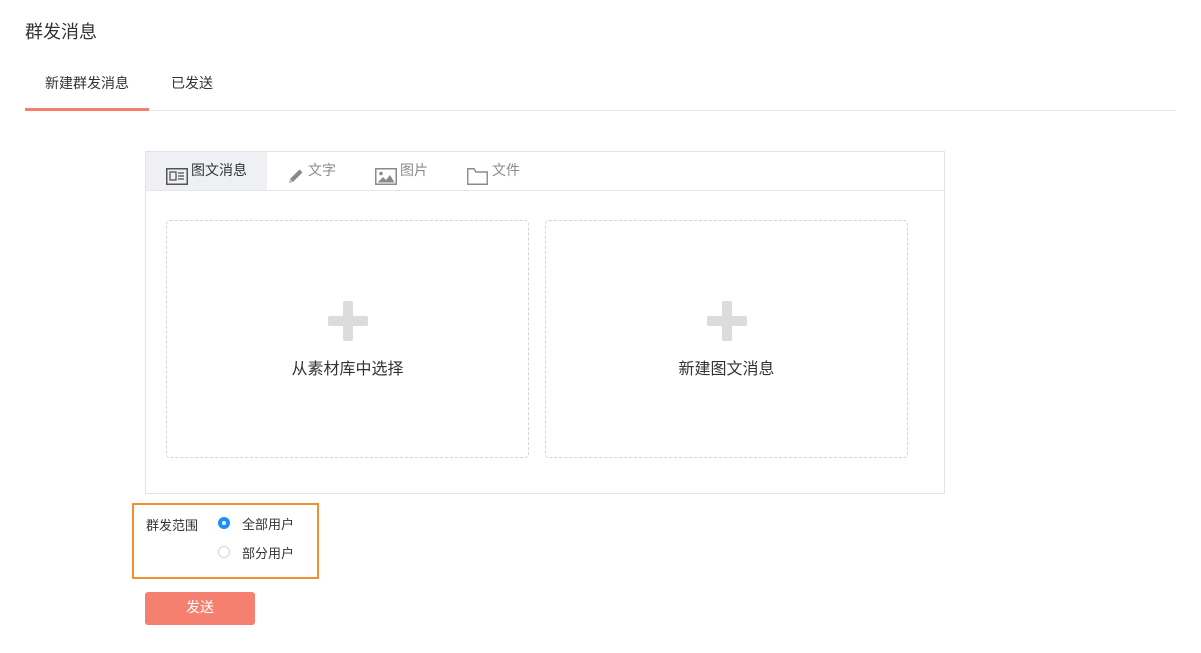  I want to click on create-news-card: 新建图文消息, so click(726, 339).